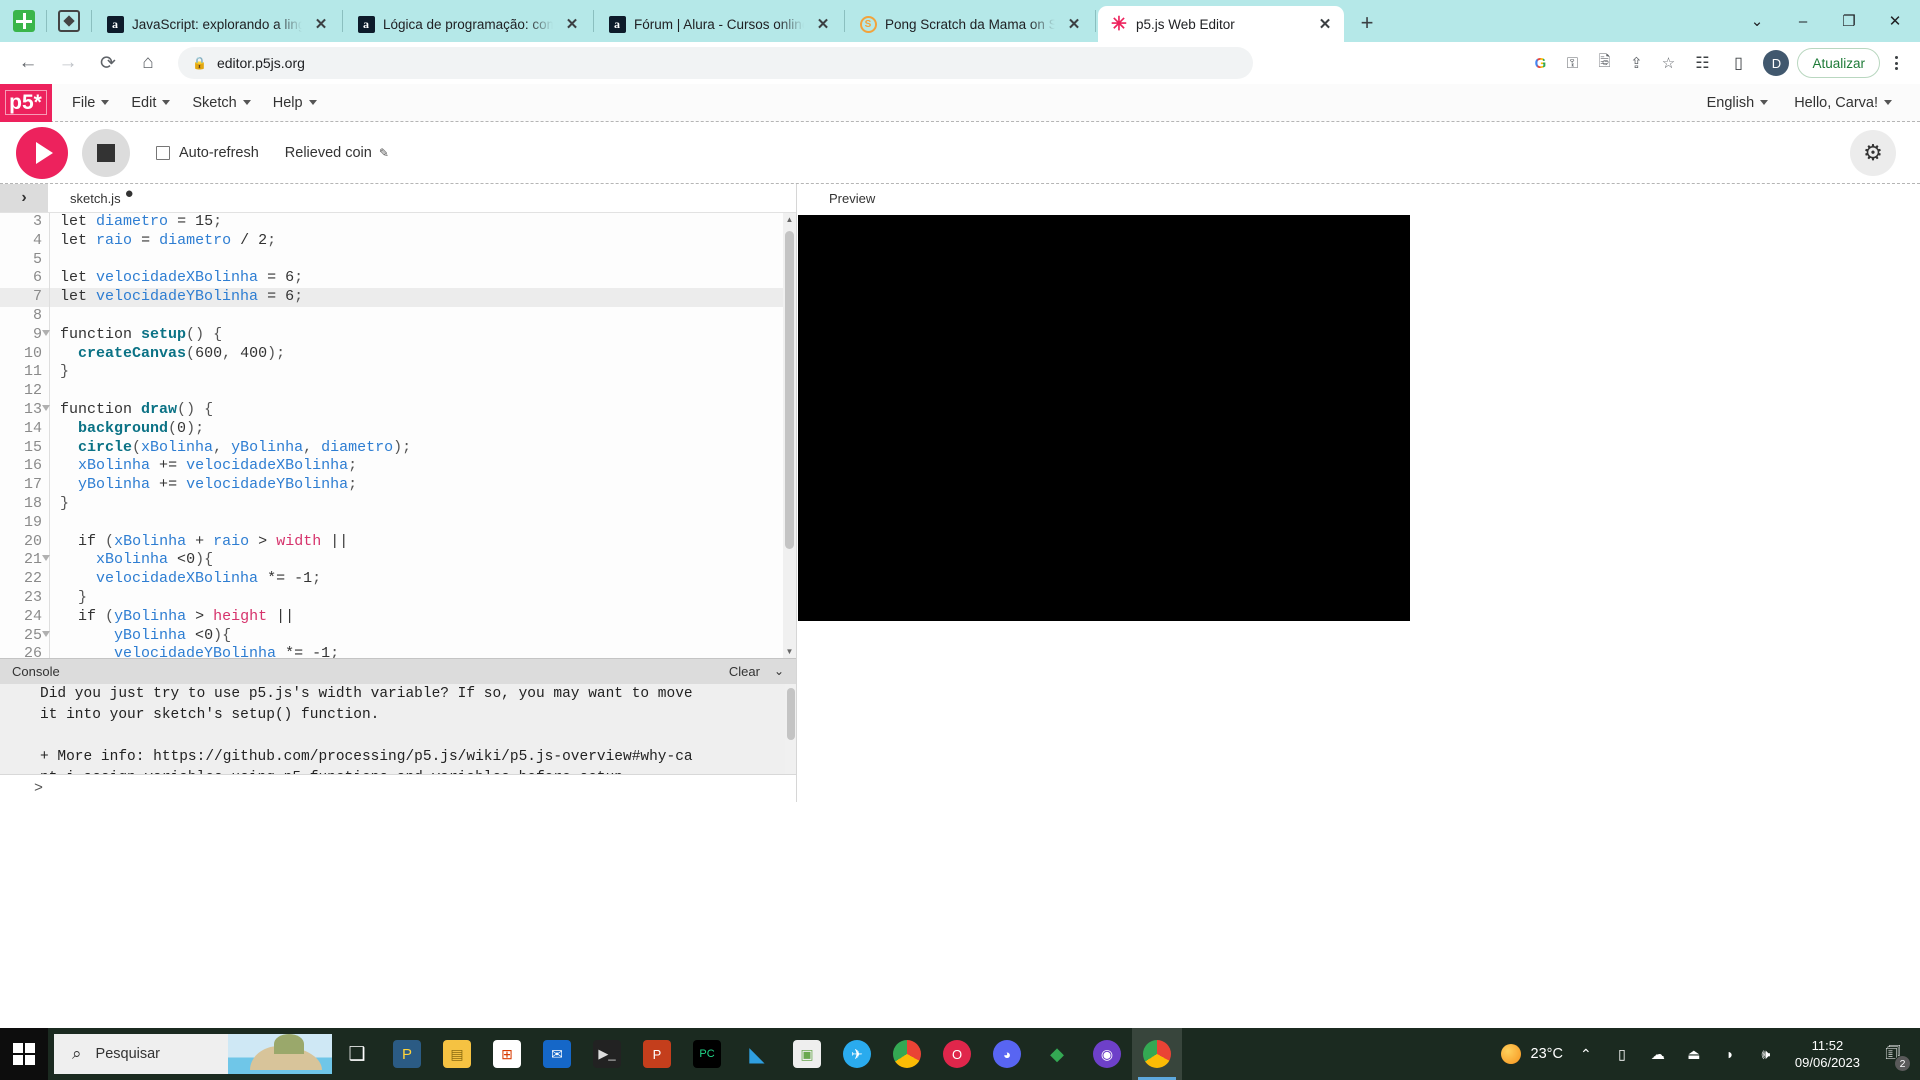  I want to click on browser-tab-active: ✳ p5.js Web Editor ✕, so click(1221, 24).